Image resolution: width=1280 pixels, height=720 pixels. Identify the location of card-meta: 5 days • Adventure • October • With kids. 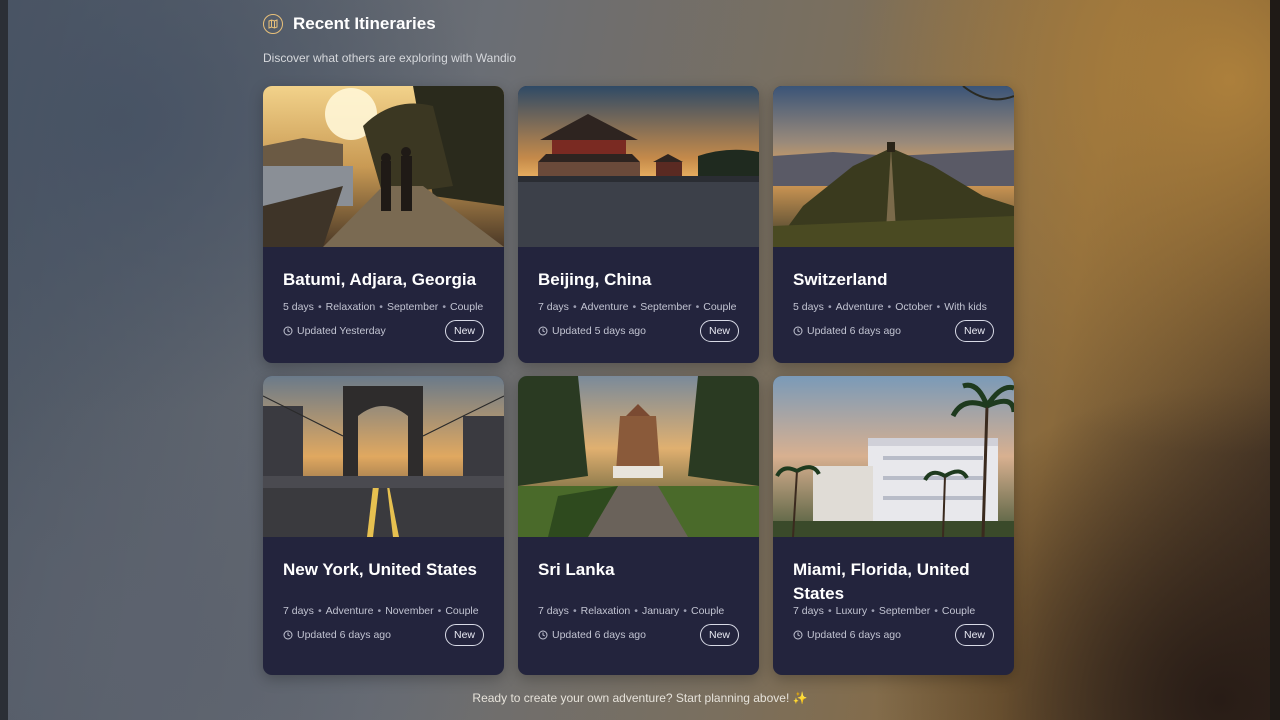
(890, 307).